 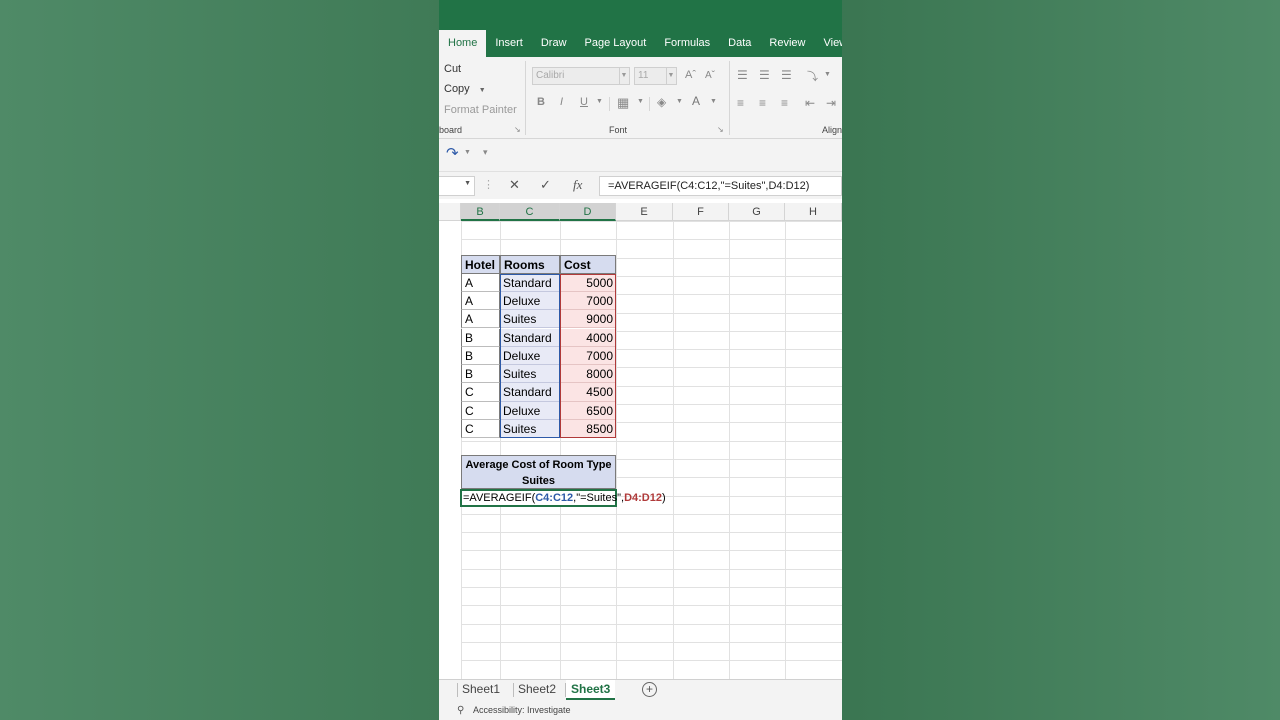 What do you see at coordinates (588, 319) in the screenshot?
I see `table-cell-cost: 9000` at bounding box center [588, 319].